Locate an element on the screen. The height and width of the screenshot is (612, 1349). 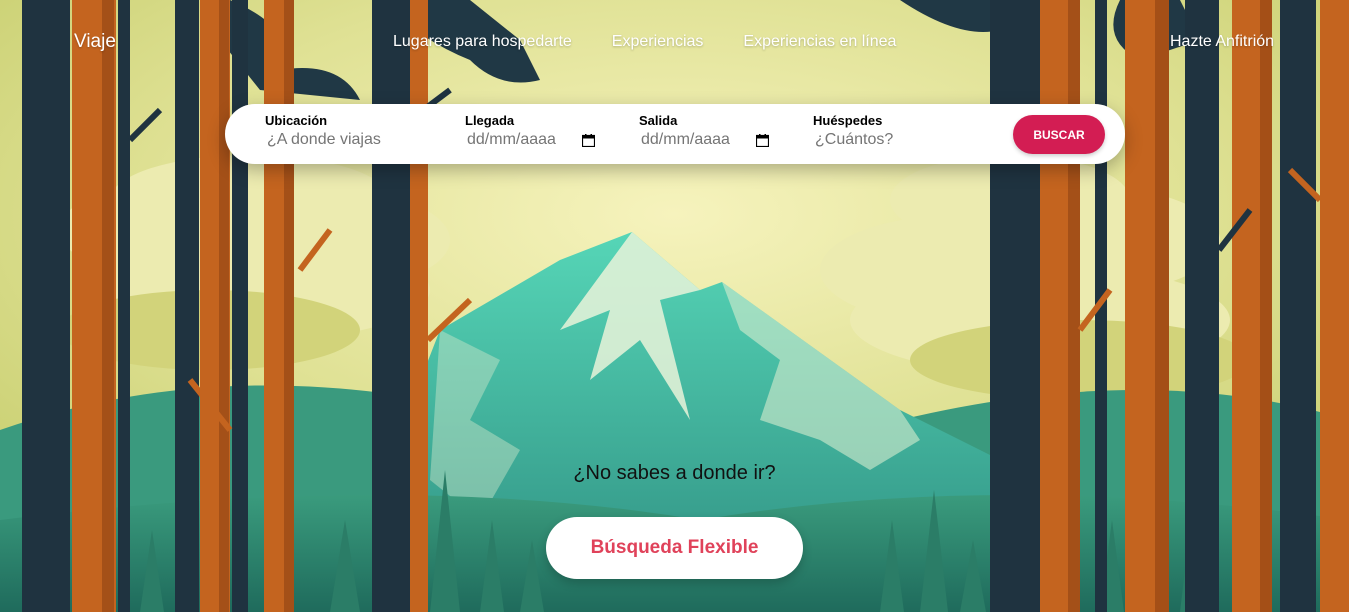
guests-field: Huéspedes is located at coordinates (900, 132).